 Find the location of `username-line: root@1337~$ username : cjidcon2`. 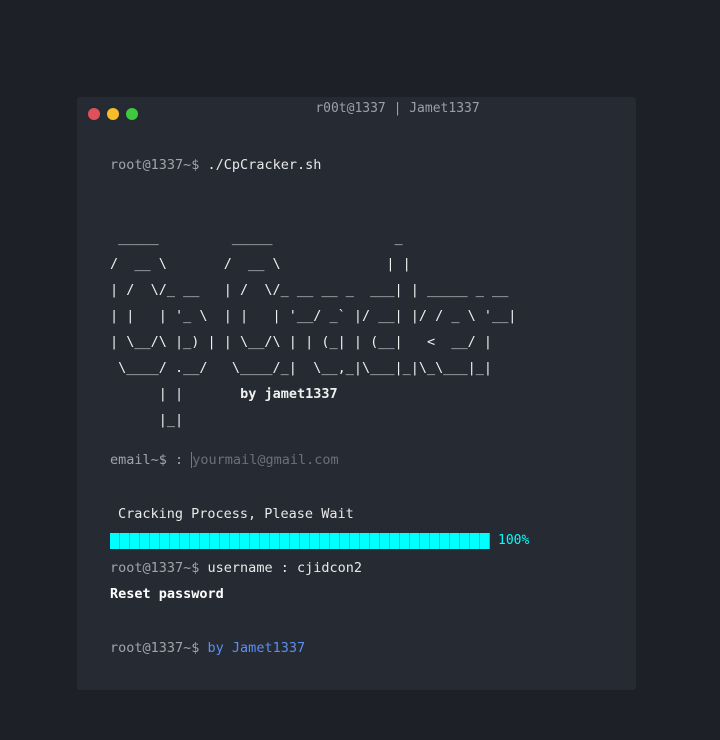

username-line: root@1337~$ username : cjidcon2 is located at coordinates (236, 568).